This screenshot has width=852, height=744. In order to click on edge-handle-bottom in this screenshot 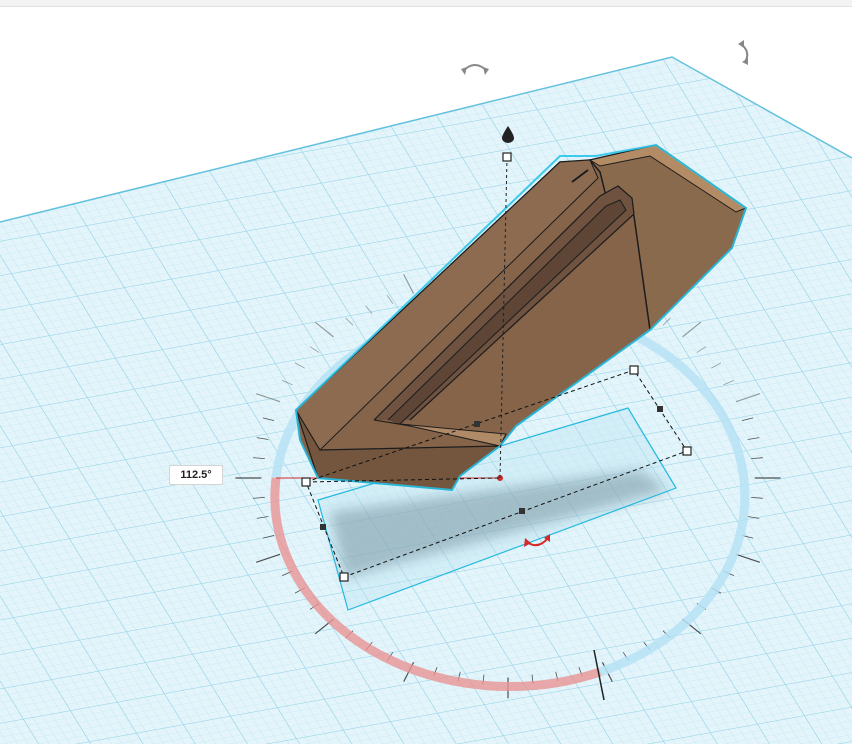, I will do `click(522, 511)`.